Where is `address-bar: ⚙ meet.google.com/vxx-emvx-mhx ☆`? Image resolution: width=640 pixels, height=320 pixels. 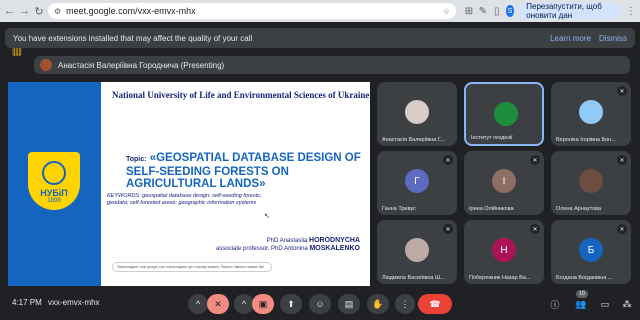 address-bar: ⚙ meet.google.com/vxx-emvx-mhx ☆ is located at coordinates (251, 11).